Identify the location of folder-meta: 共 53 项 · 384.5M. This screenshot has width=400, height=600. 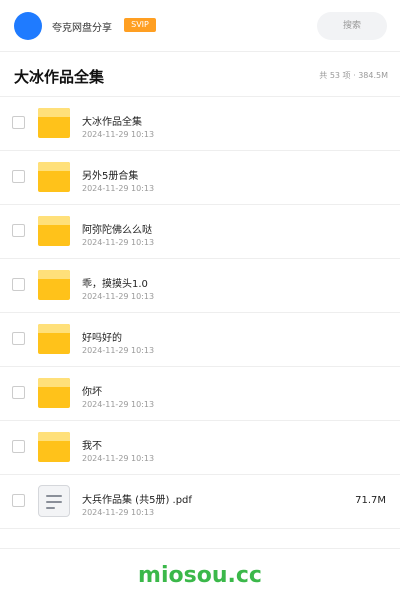
(353, 75).